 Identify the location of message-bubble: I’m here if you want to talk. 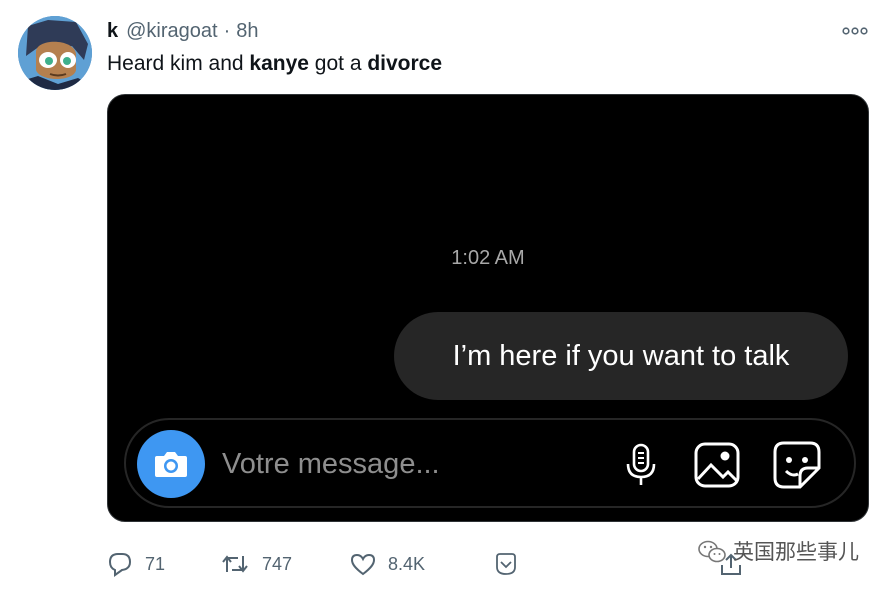
(621, 356).